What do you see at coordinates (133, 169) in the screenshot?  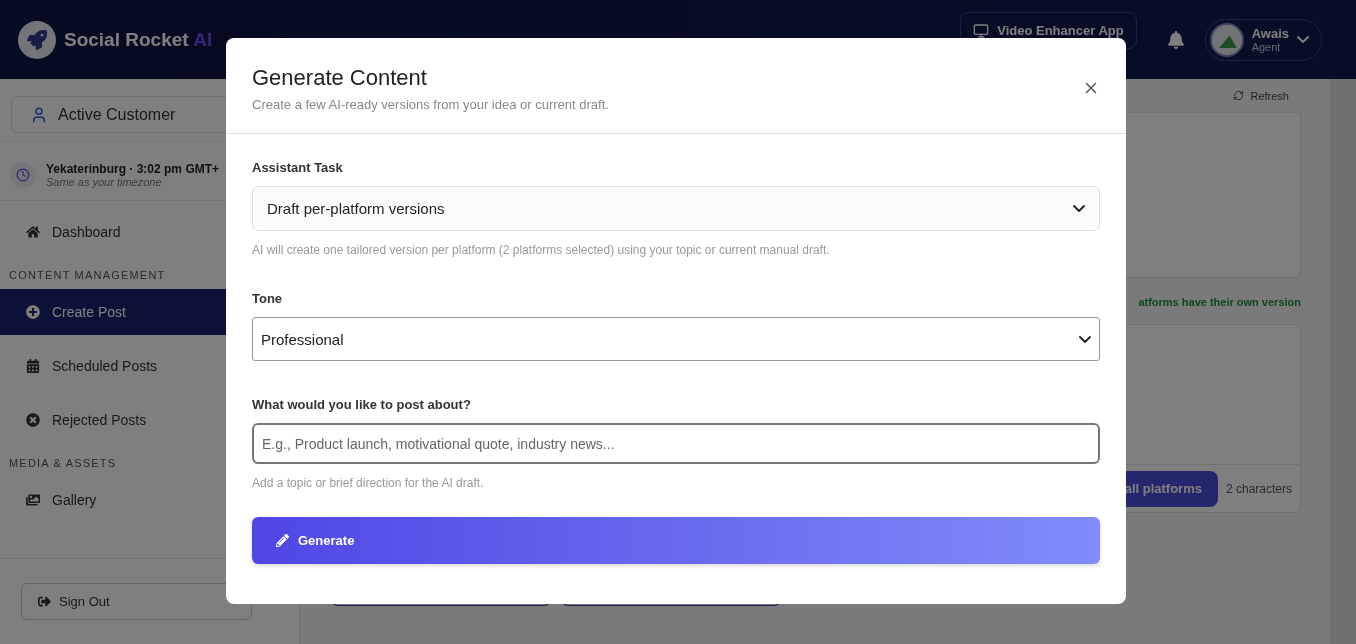 I see `timezone-text: Yekaterinburg · 3:02 pm GMT+` at bounding box center [133, 169].